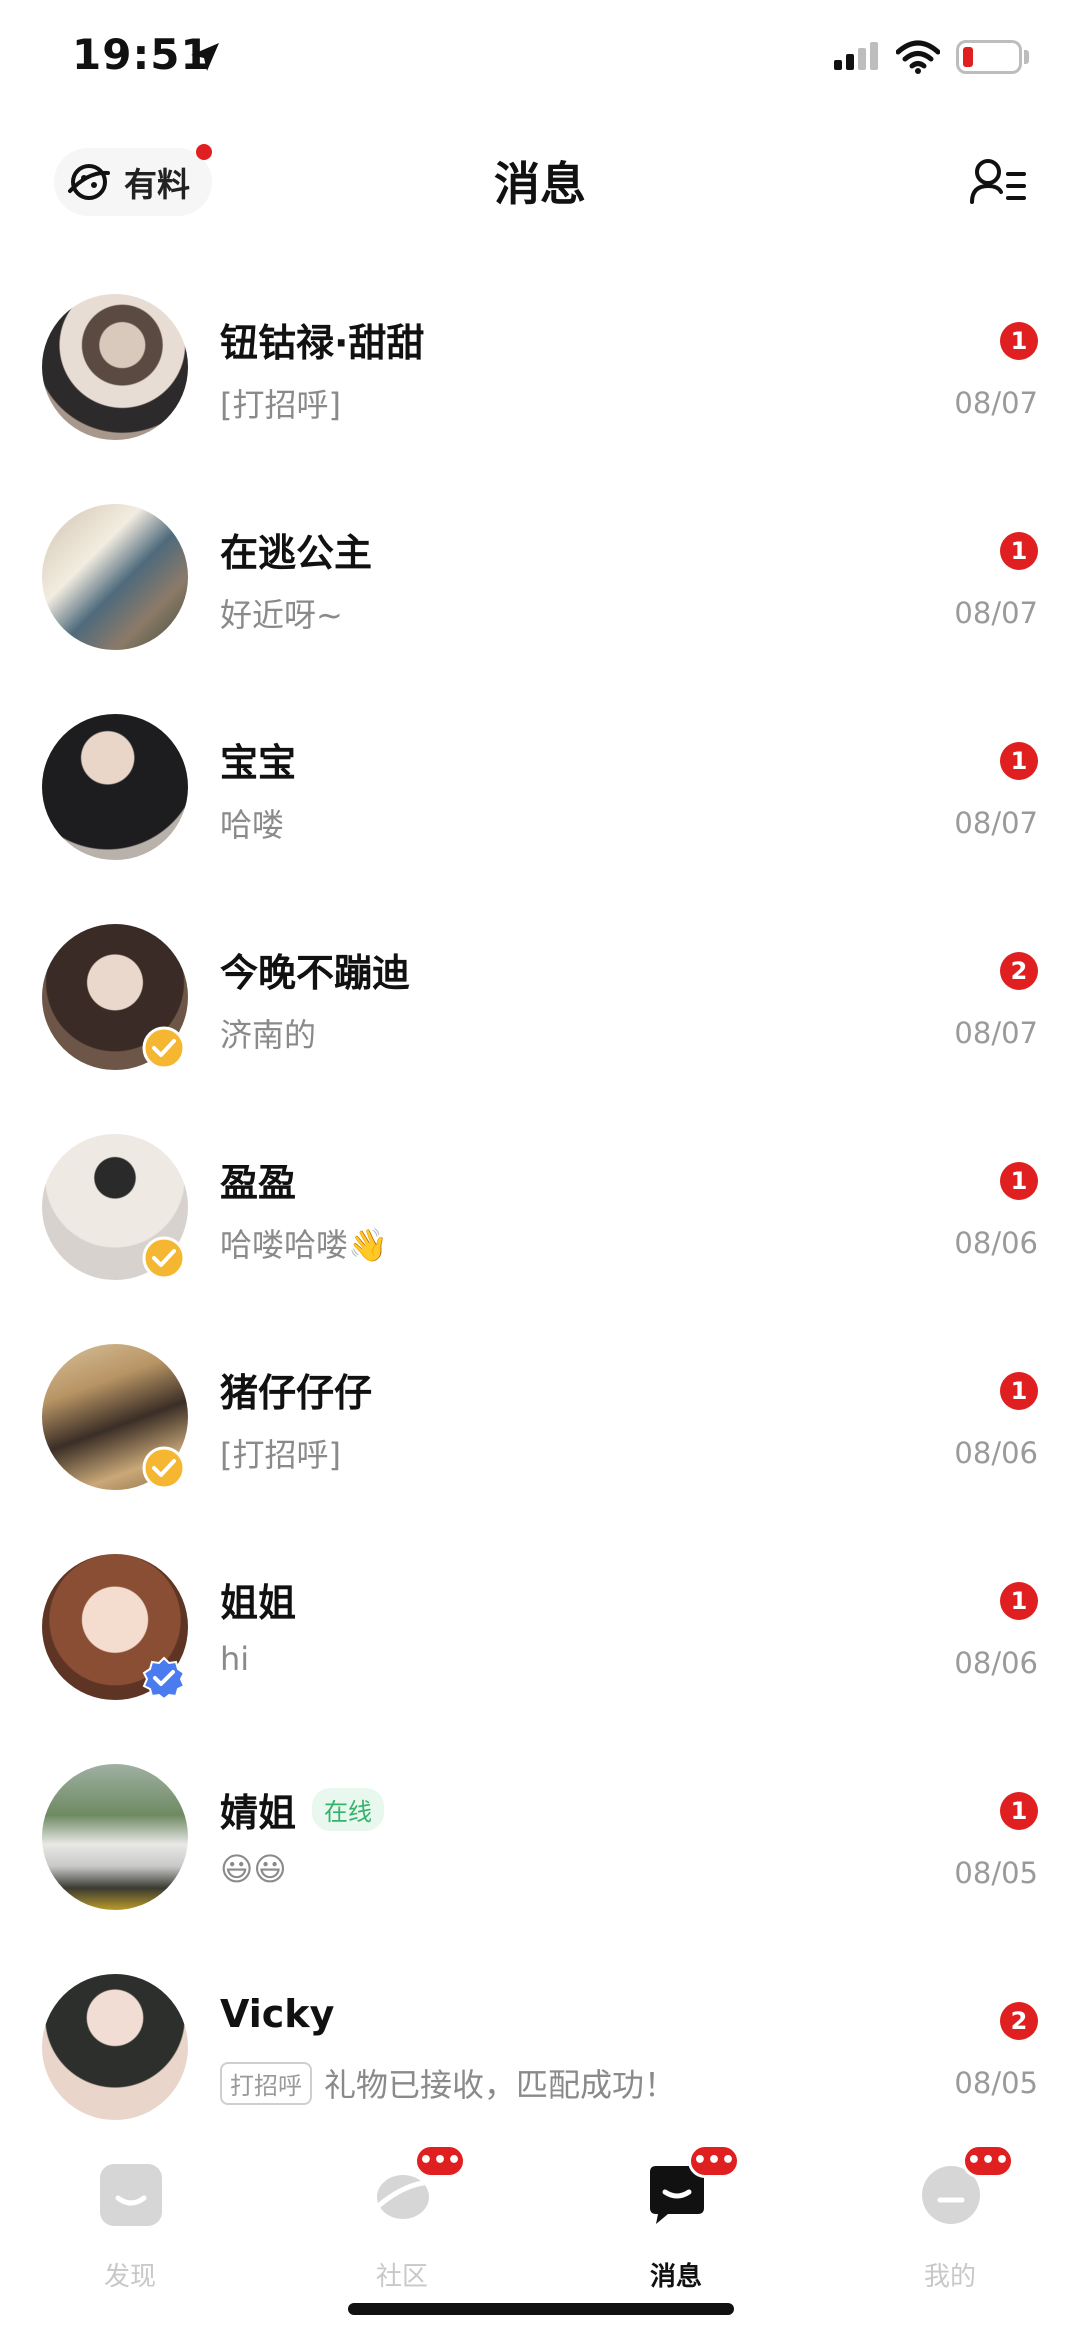 This screenshot has width=1080, height=2337. What do you see at coordinates (315, 973) in the screenshot?
I see `conversation-name: 今晚不蹦迪` at bounding box center [315, 973].